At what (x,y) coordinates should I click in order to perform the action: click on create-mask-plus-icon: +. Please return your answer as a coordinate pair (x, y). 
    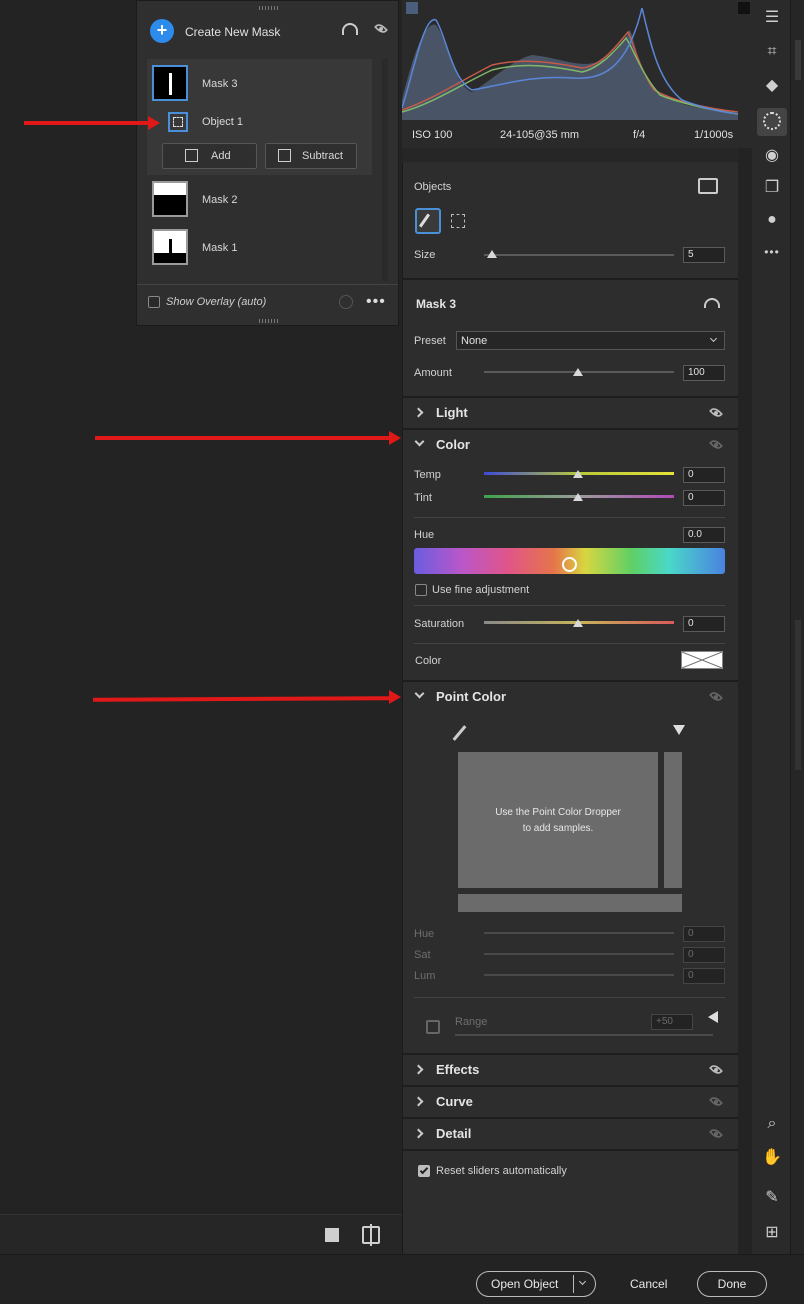
    Looking at the image, I should click on (162, 31).